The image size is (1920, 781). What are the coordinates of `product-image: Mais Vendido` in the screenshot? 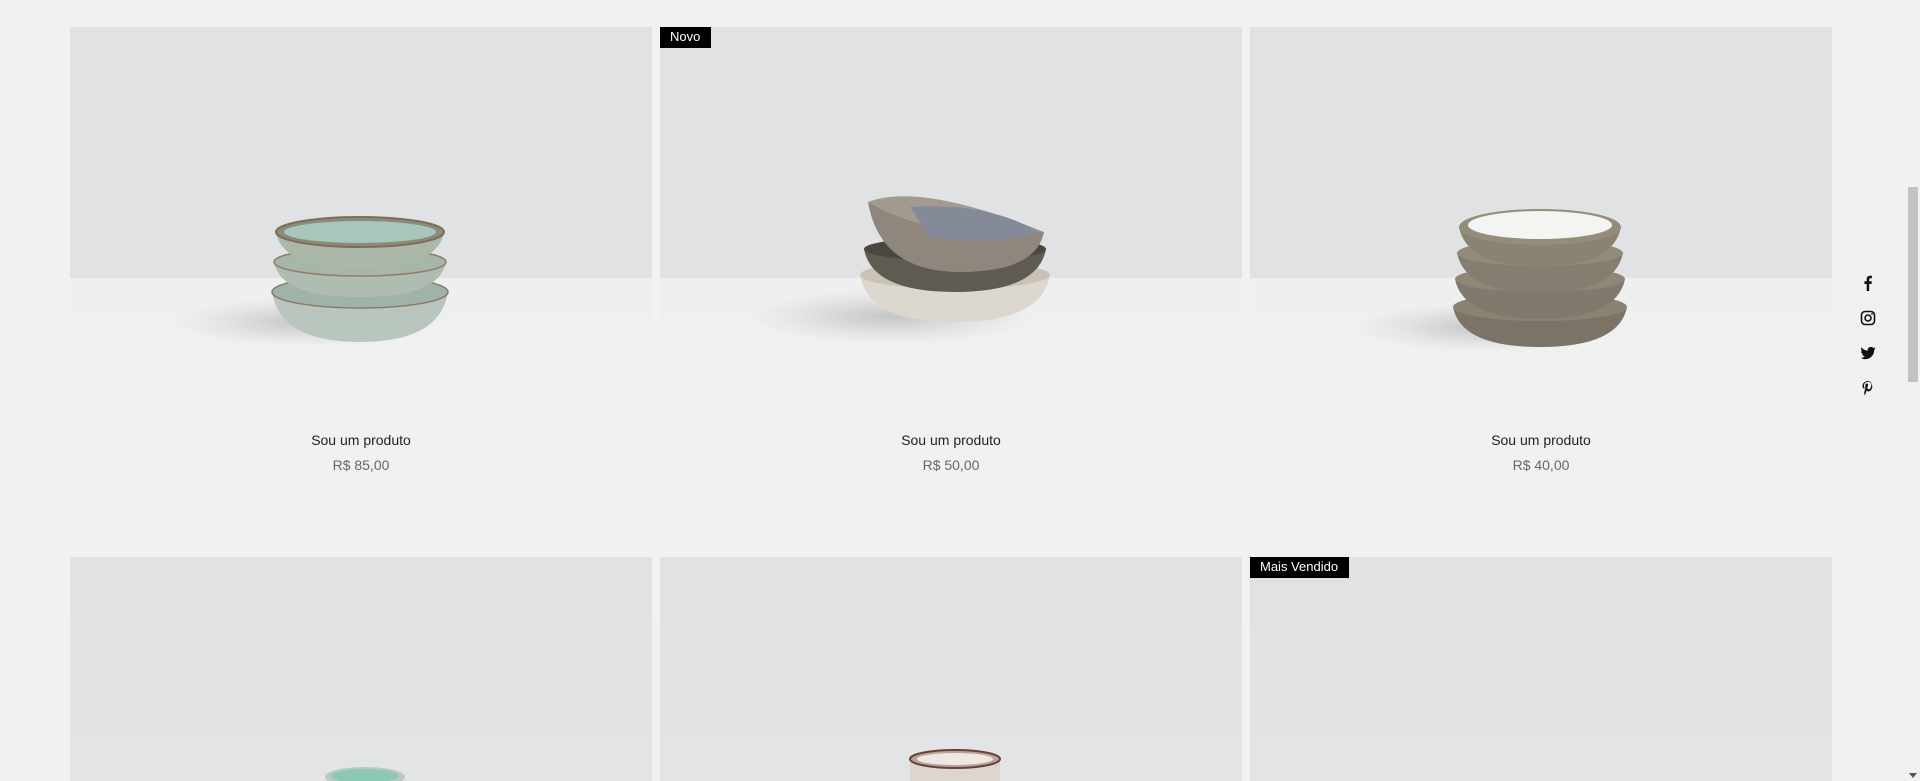 It's located at (1541, 669).